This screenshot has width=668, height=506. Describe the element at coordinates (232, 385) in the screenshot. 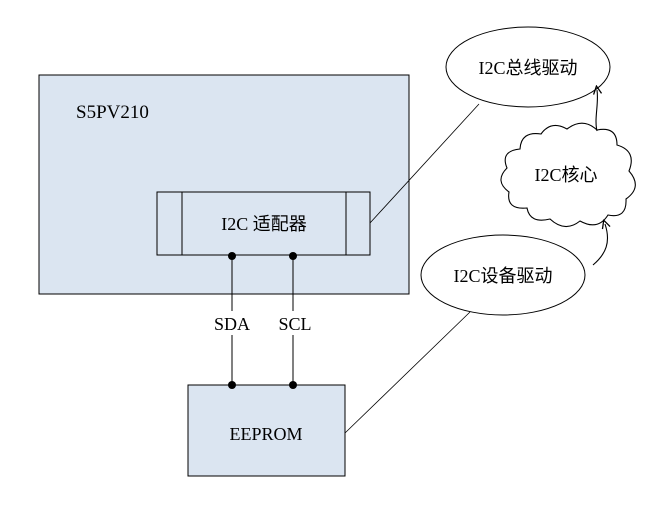

I see `sda-bottom-node` at that location.